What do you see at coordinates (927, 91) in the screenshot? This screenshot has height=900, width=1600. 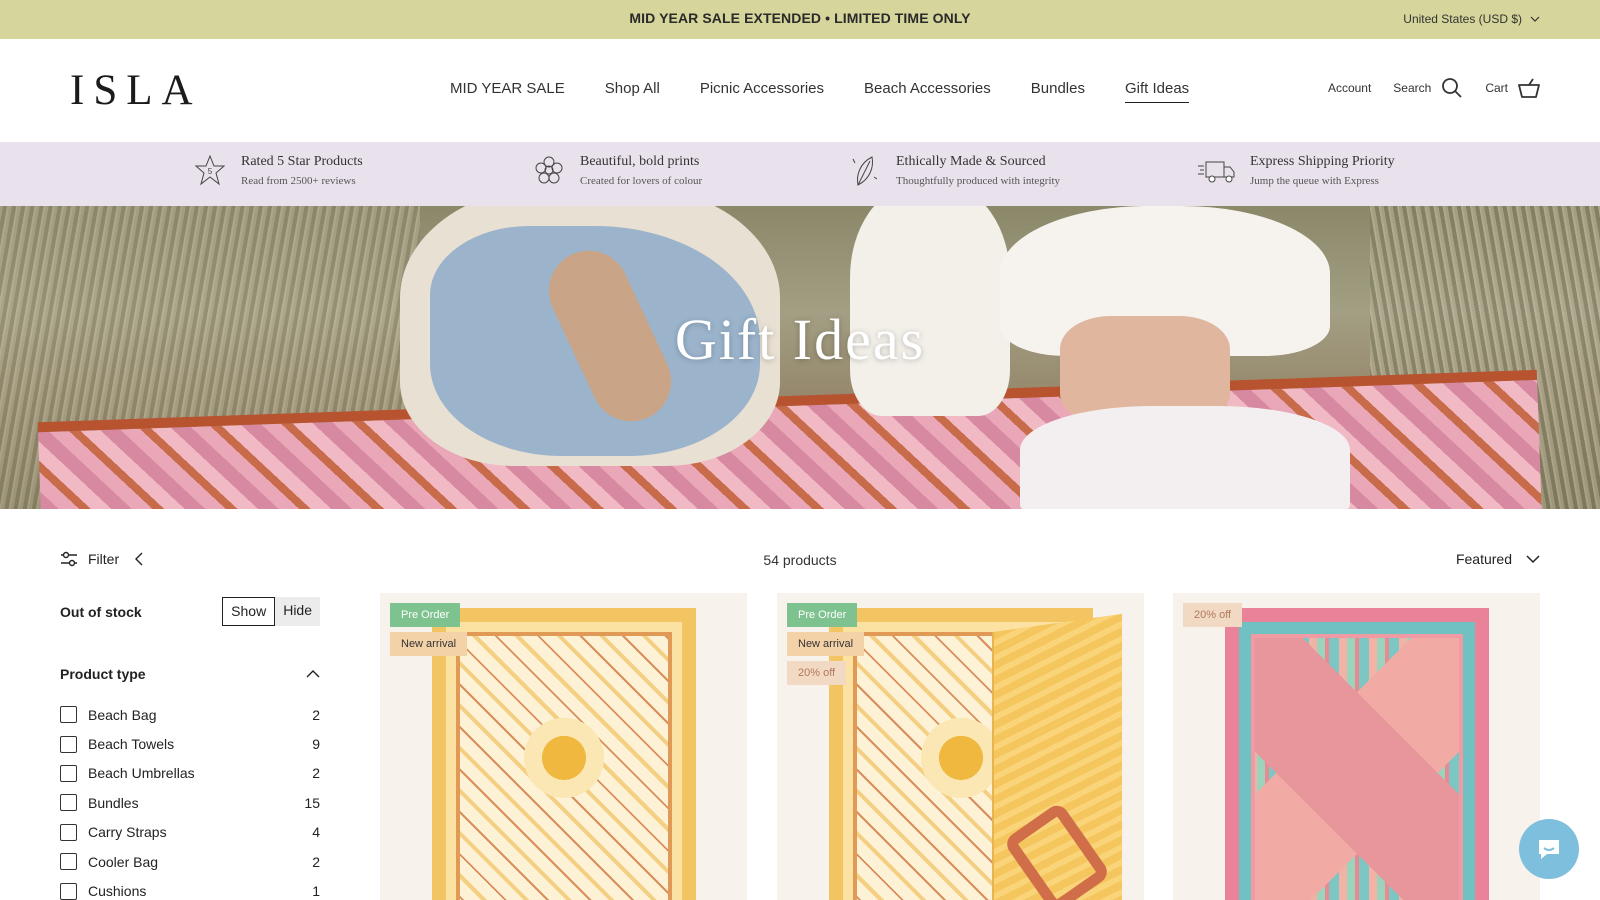 I see `nav-item-beach-accessories: Beach Accessories` at bounding box center [927, 91].